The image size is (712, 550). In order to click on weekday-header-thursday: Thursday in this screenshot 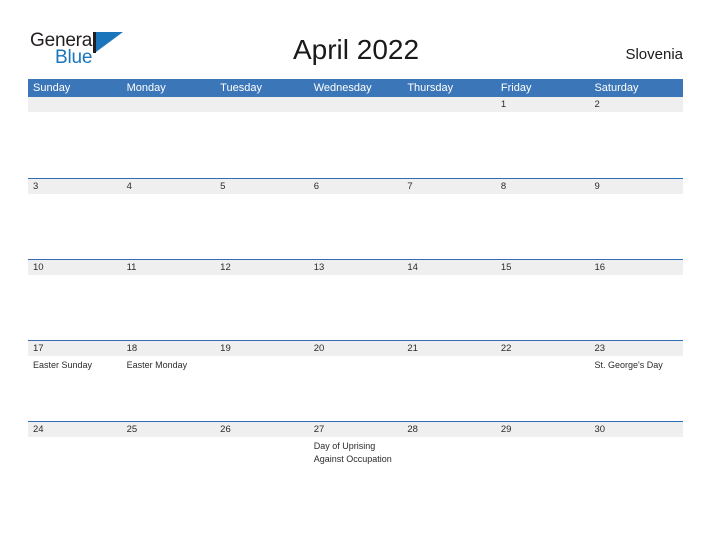, I will do `click(430, 88)`.